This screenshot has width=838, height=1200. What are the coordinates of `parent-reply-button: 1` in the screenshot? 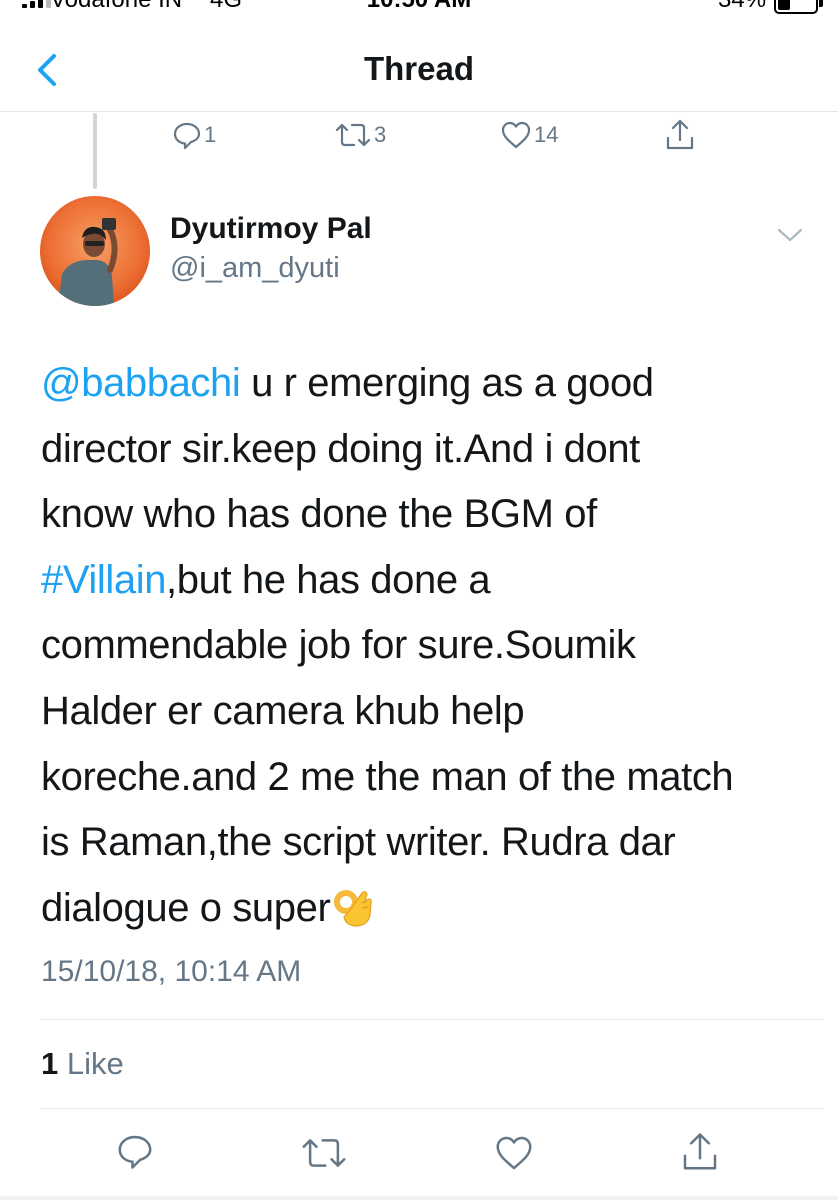 It's located at (194, 135).